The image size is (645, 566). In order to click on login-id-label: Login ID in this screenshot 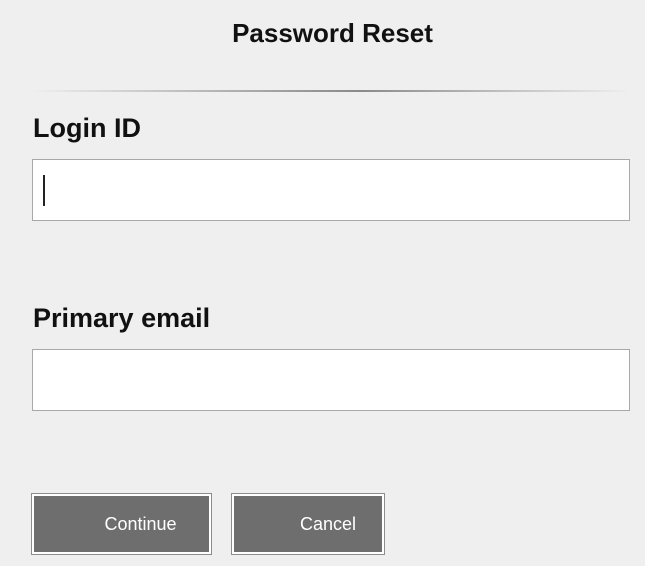, I will do `click(87, 128)`.